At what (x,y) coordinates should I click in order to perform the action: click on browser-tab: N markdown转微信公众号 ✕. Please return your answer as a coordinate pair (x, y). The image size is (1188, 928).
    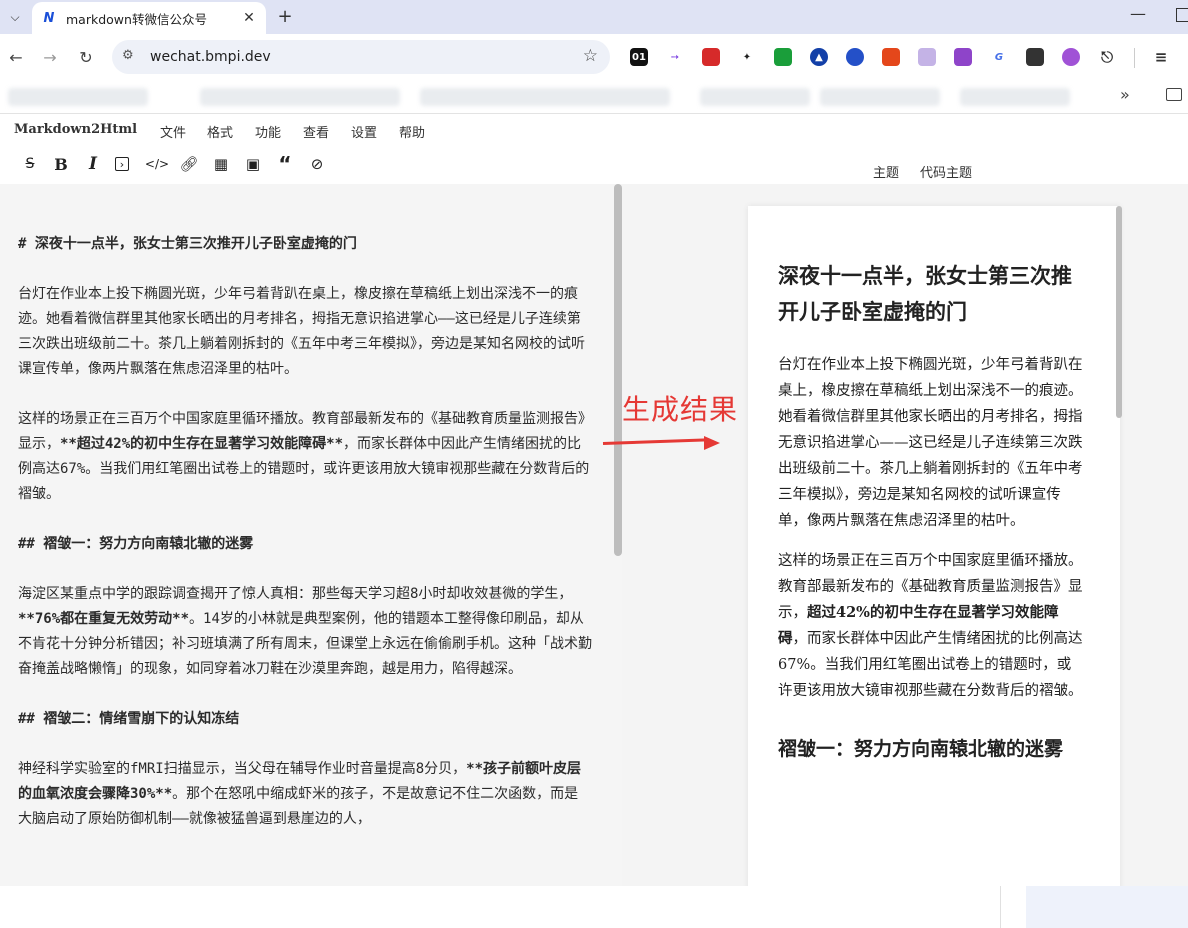
    Looking at the image, I should click on (149, 18).